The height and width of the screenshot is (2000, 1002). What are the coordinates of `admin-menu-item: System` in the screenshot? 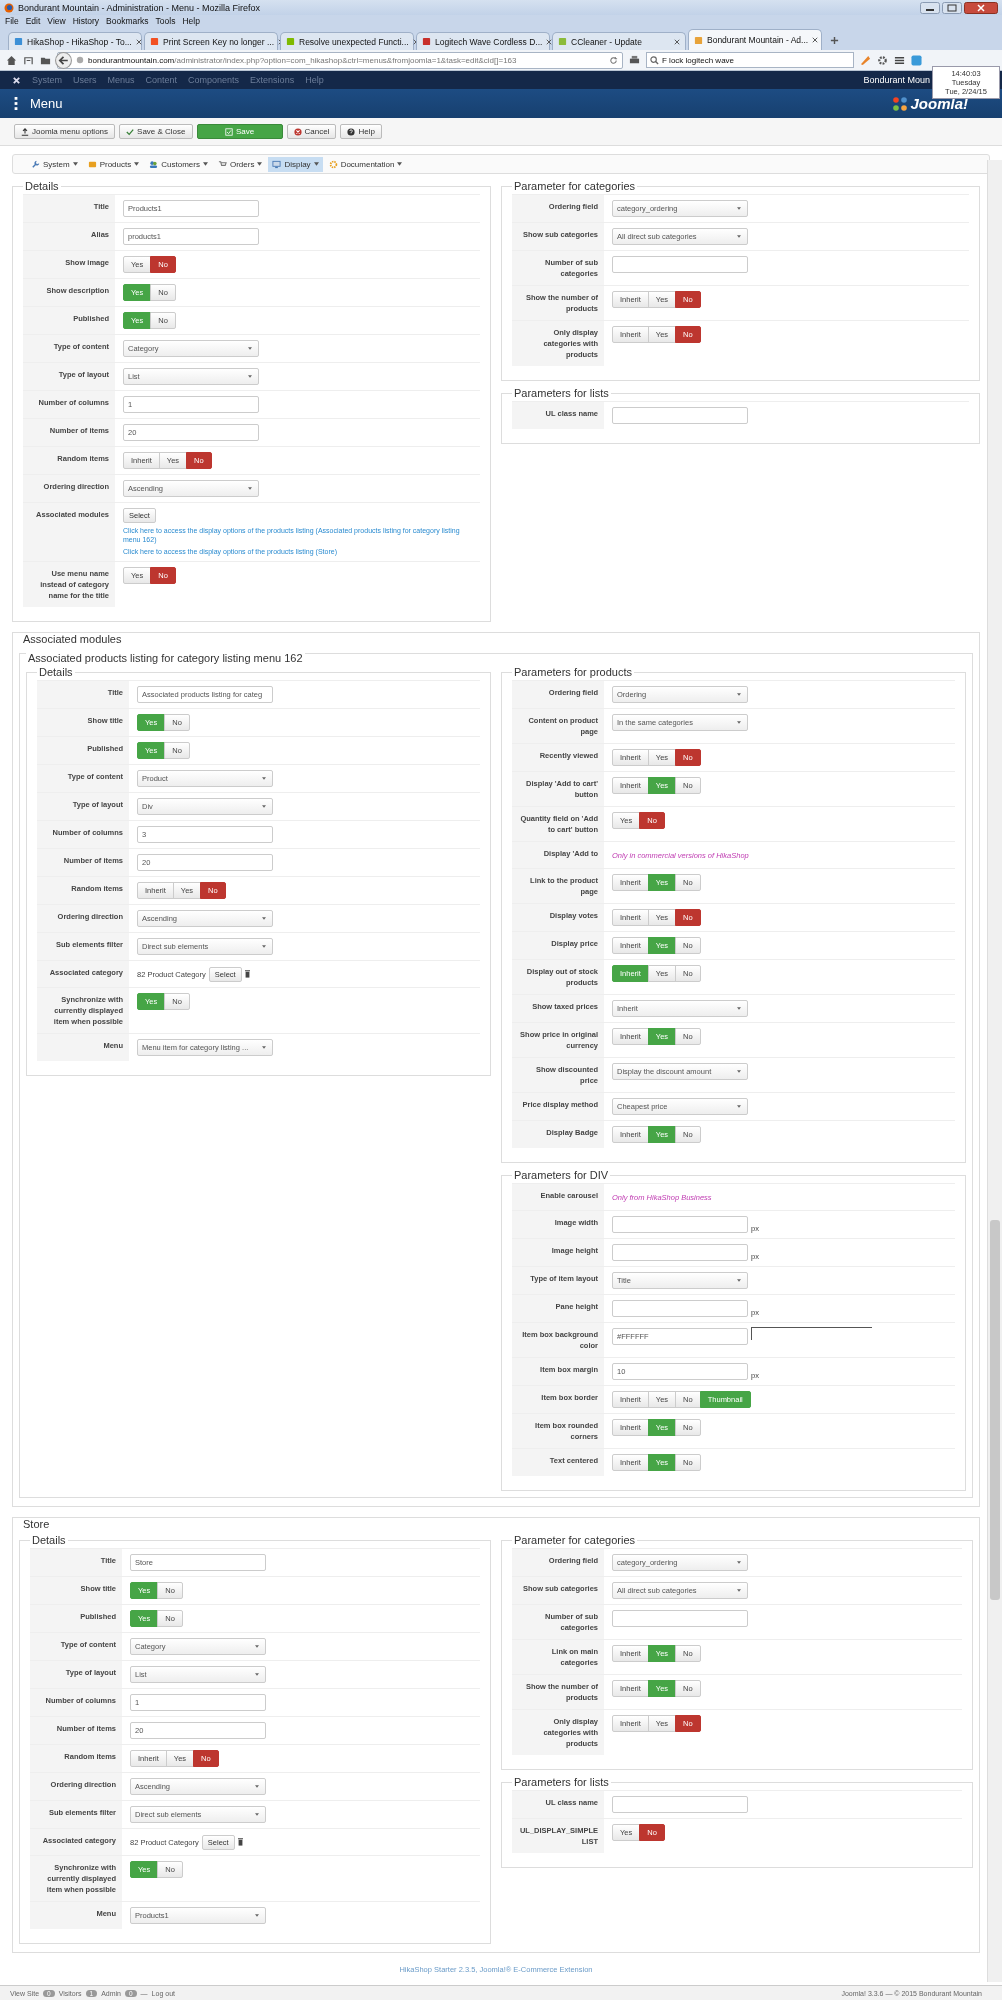 It's located at (47, 80).